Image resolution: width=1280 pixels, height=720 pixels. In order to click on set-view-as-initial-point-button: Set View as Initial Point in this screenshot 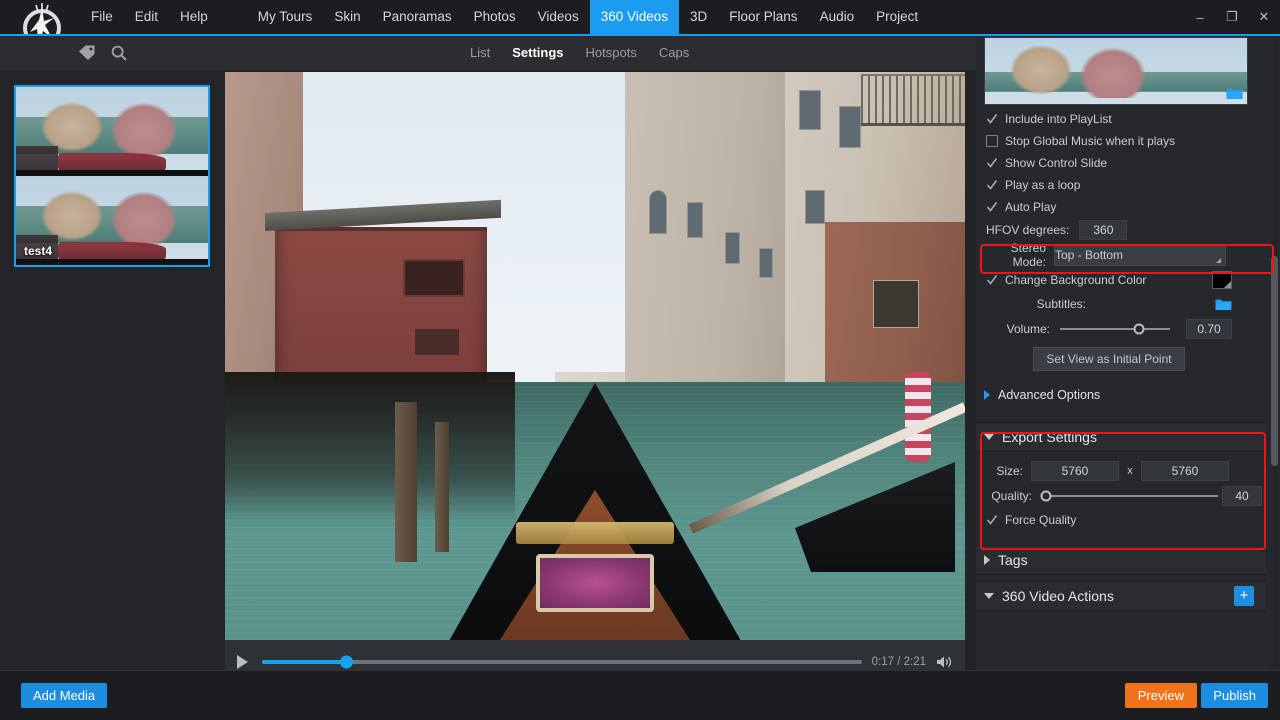, I will do `click(1109, 359)`.